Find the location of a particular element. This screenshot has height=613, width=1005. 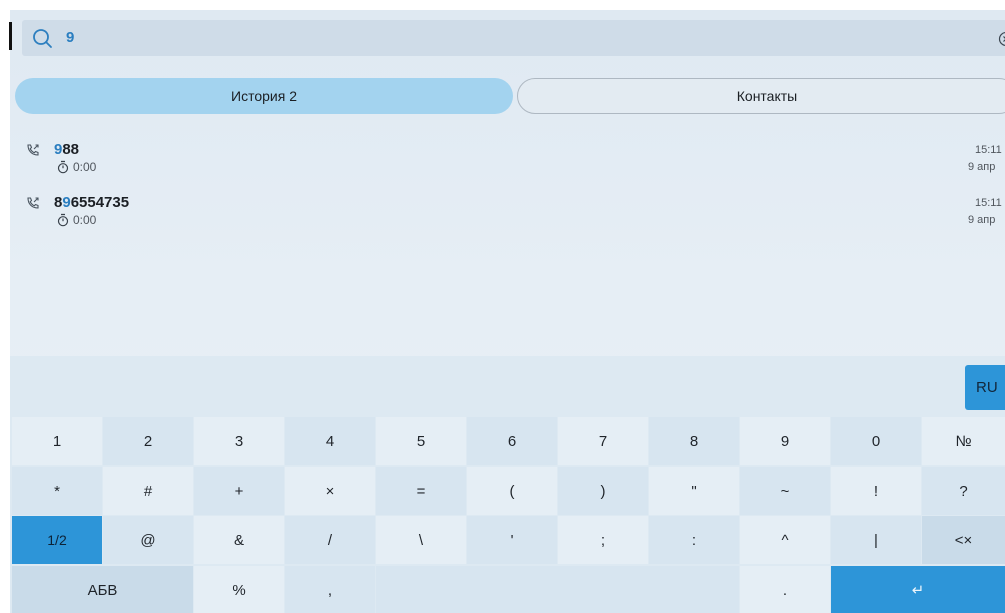

key-paren-open: ( is located at coordinates (512, 491).